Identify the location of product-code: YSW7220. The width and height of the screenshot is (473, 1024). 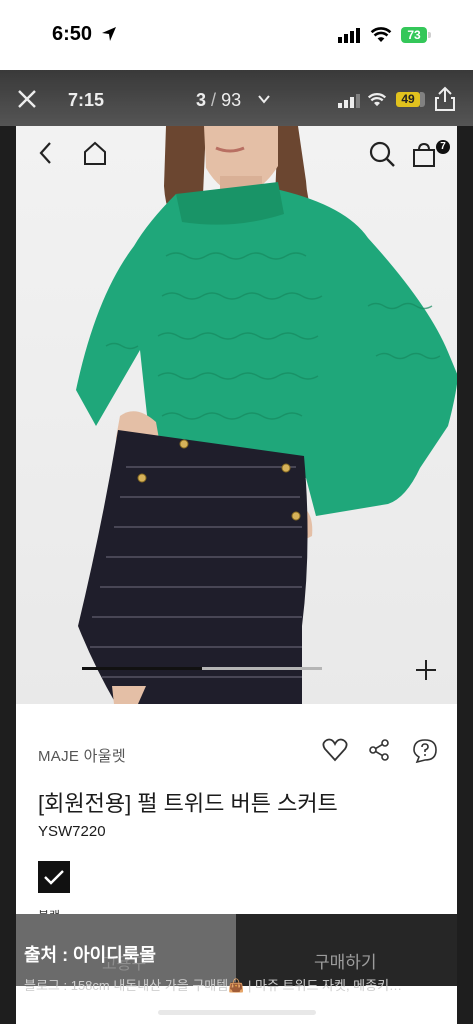
(72, 831).